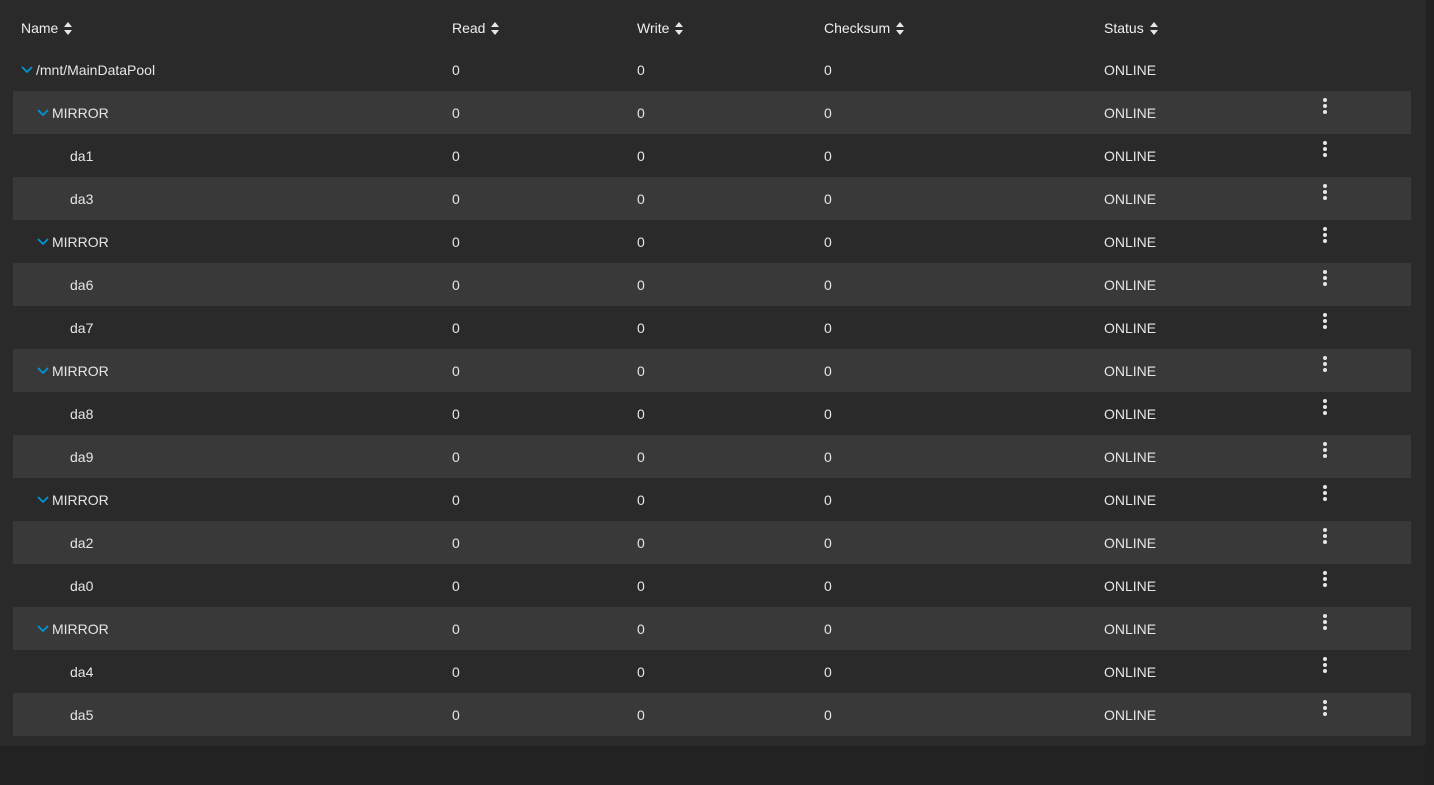  What do you see at coordinates (712, 456) in the screenshot?
I see `table-row: da9 0 0 0 ONLINE` at bounding box center [712, 456].